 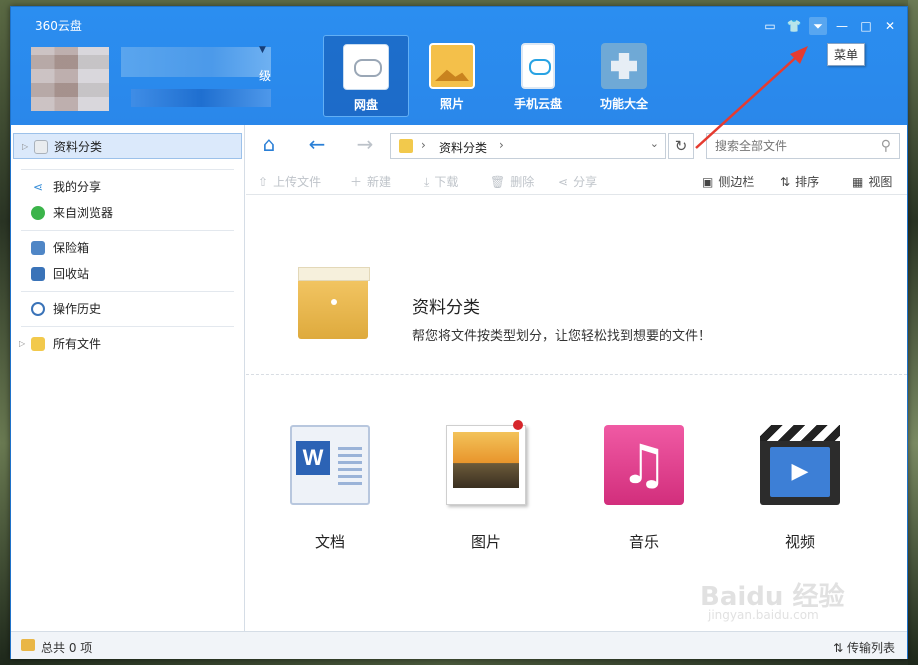 What do you see at coordinates (799, 542) in the screenshot?
I see `category-label: 视频` at bounding box center [799, 542].